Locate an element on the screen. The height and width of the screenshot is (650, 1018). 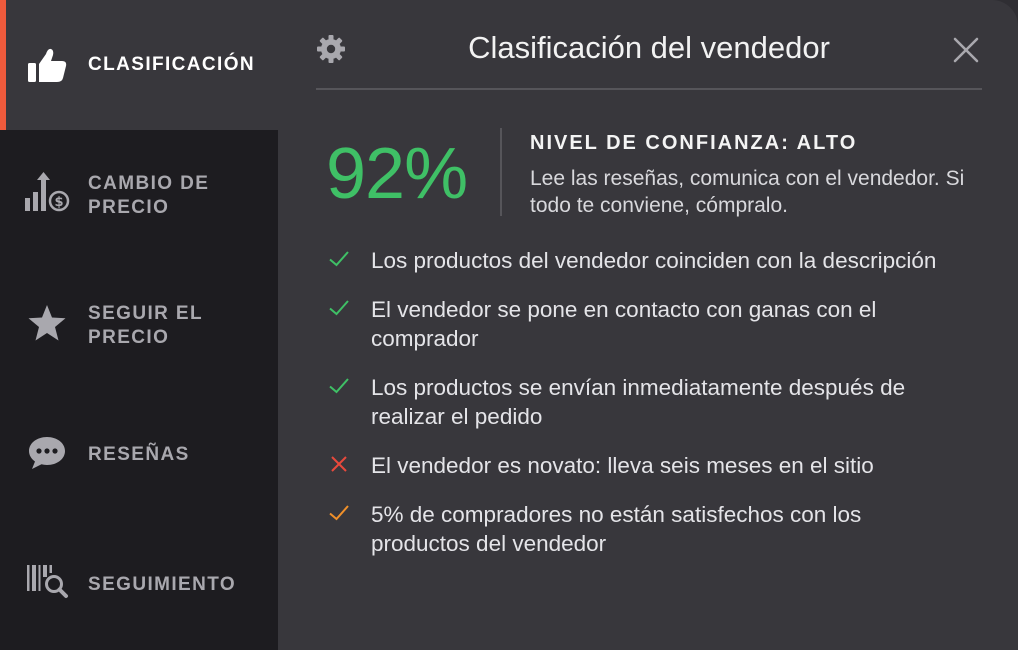
page-title: Clasificación del vendedor is located at coordinates (649, 47).